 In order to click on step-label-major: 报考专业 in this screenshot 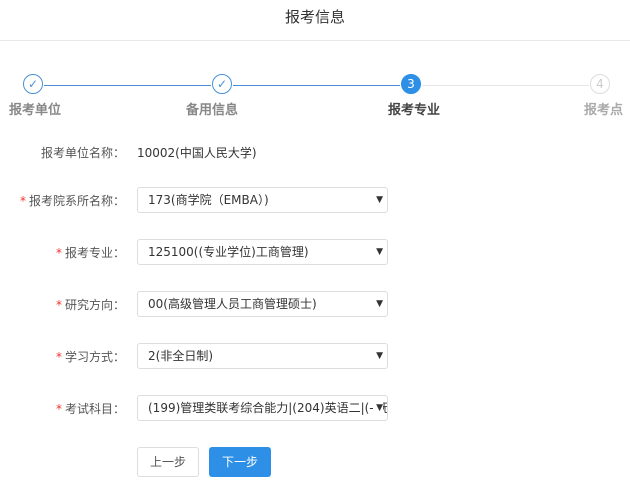, I will do `click(414, 110)`.